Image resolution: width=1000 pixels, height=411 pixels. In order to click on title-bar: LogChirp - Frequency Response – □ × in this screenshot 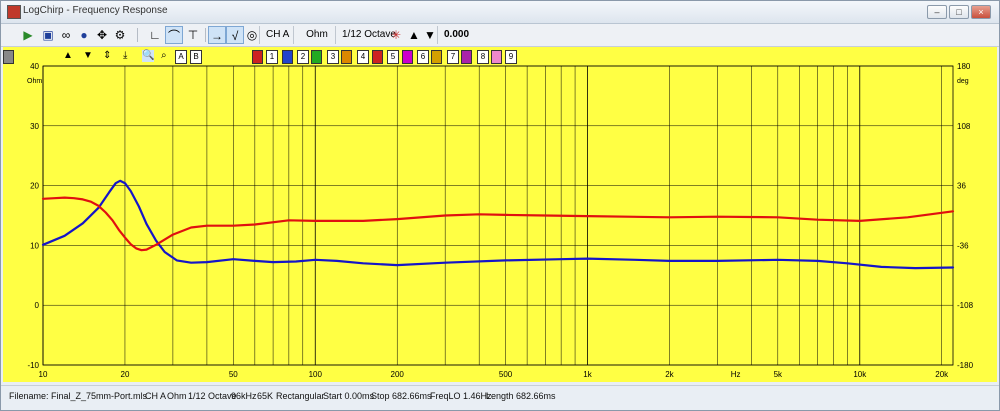, I will do `click(500, 12)`.